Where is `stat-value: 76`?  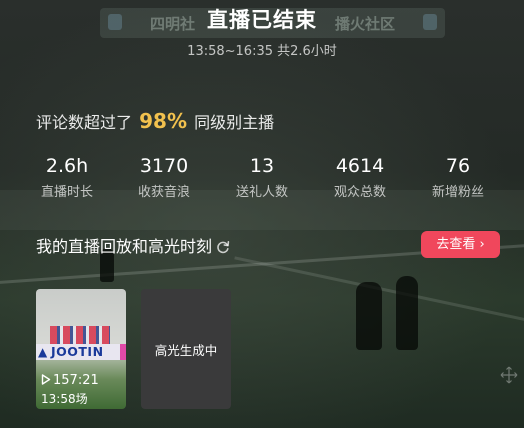
stat-value: 76 is located at coordinates (458, 166).